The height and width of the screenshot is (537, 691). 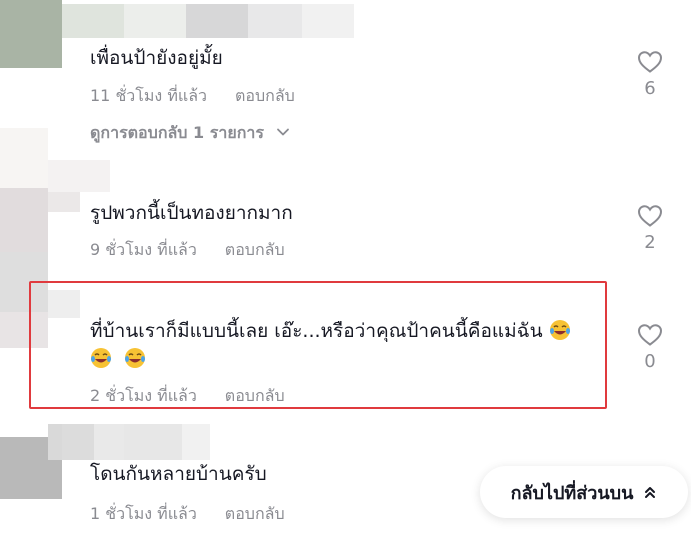 I want to click on view-replies-label: ดูการตอบกลับ 1 รายการ, so click(x=177, y=132).